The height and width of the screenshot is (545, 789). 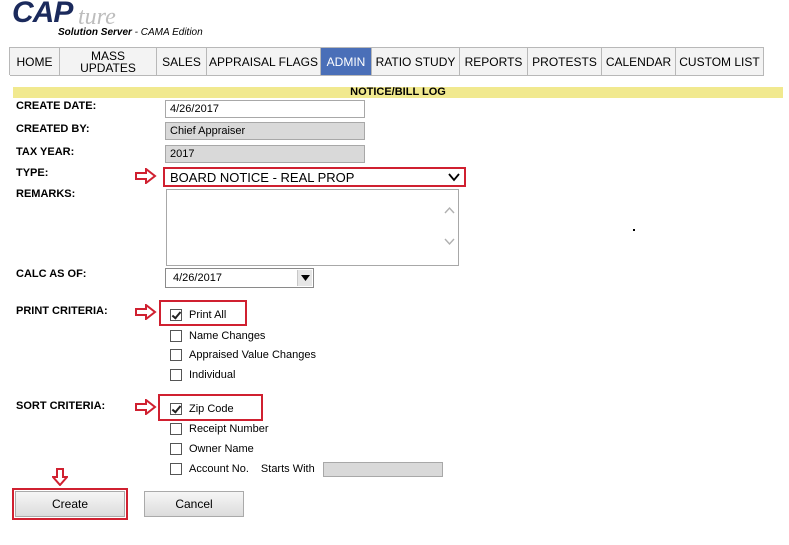 What do you see at coordinates (176, 315) in the screenshot?
I see `print-all-checkbox` at bounding box center [176, 315].